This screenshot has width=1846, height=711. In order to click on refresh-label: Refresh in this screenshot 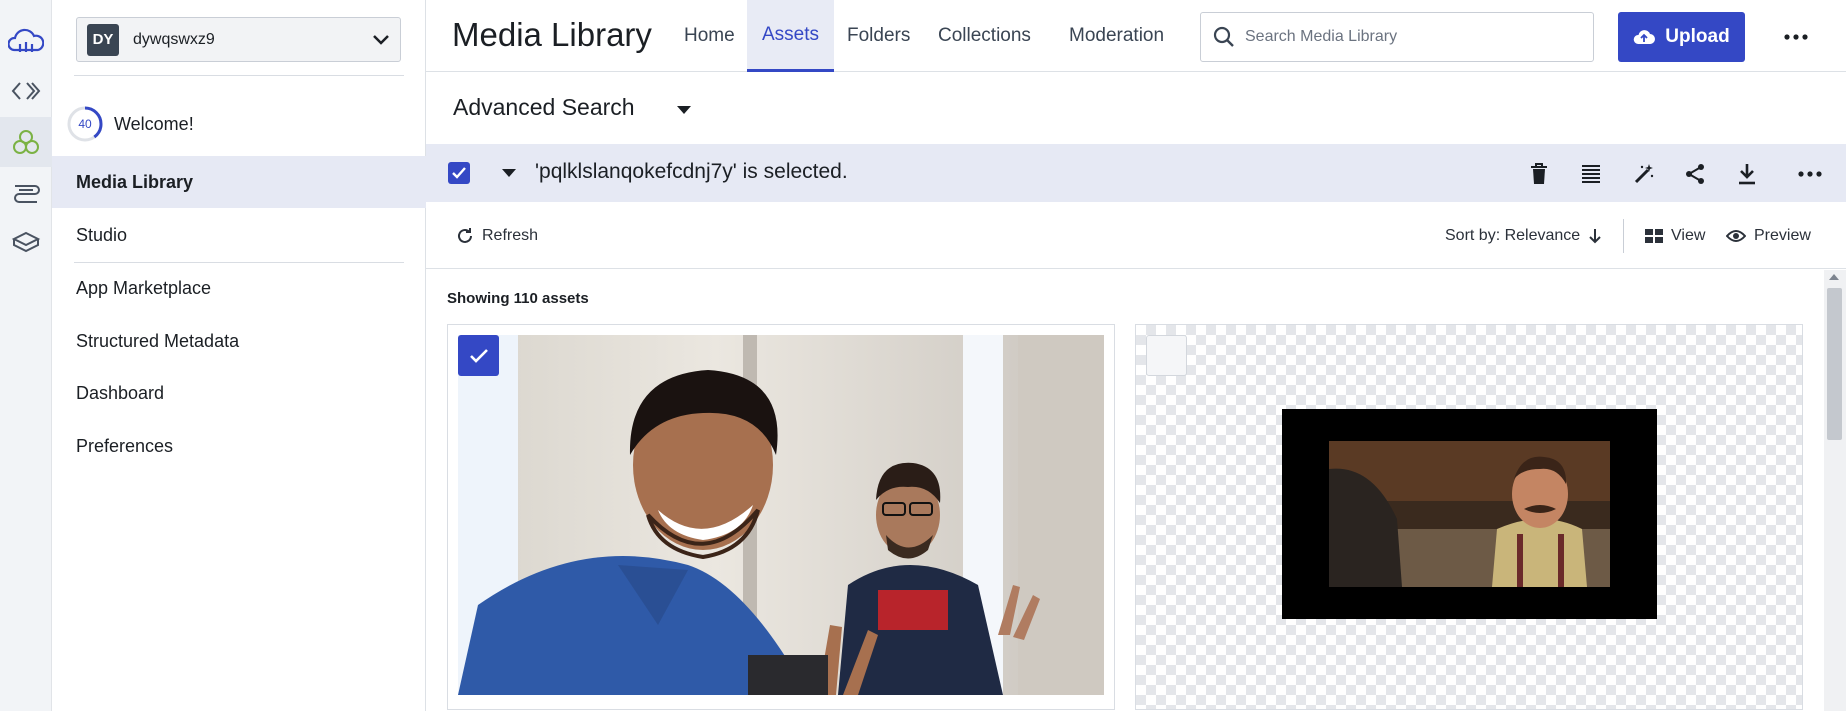, I will do `click(510, 235)`.